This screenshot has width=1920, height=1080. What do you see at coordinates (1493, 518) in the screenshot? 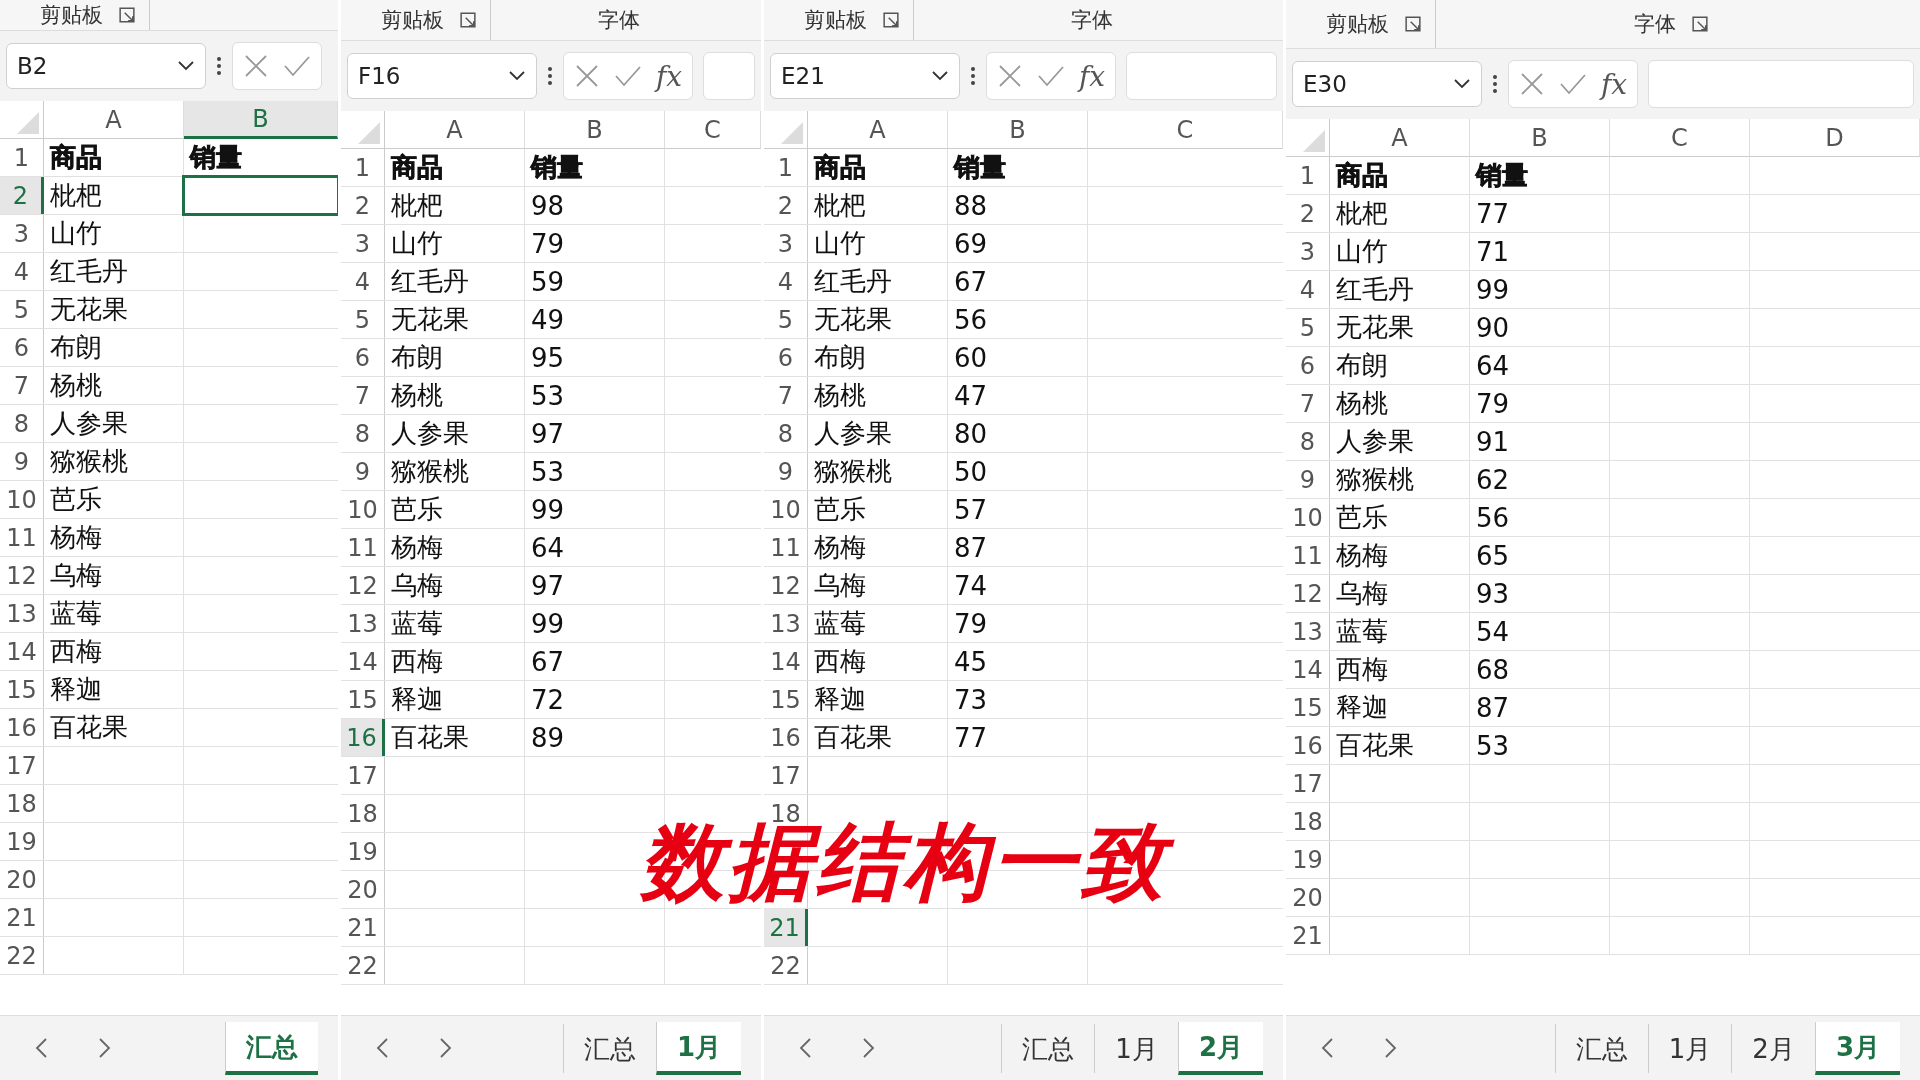
I see `table-cell-text: 56` at bounding box center [1493, 518].